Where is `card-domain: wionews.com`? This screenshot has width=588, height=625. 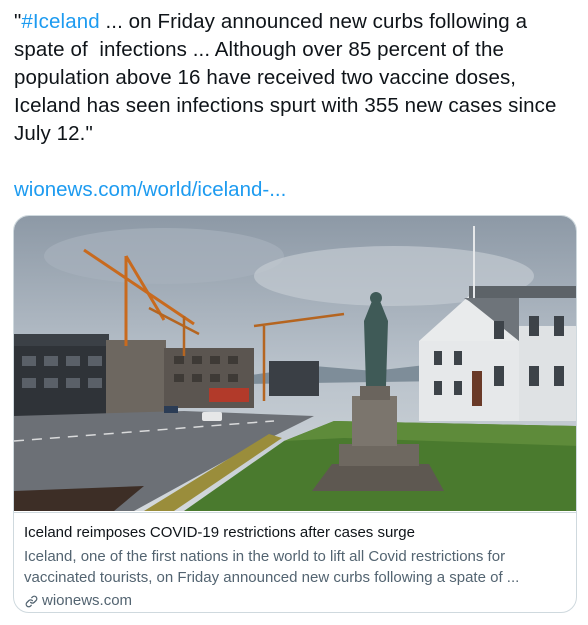
card-domain: wionews.com is located at coordinates (296, 601).